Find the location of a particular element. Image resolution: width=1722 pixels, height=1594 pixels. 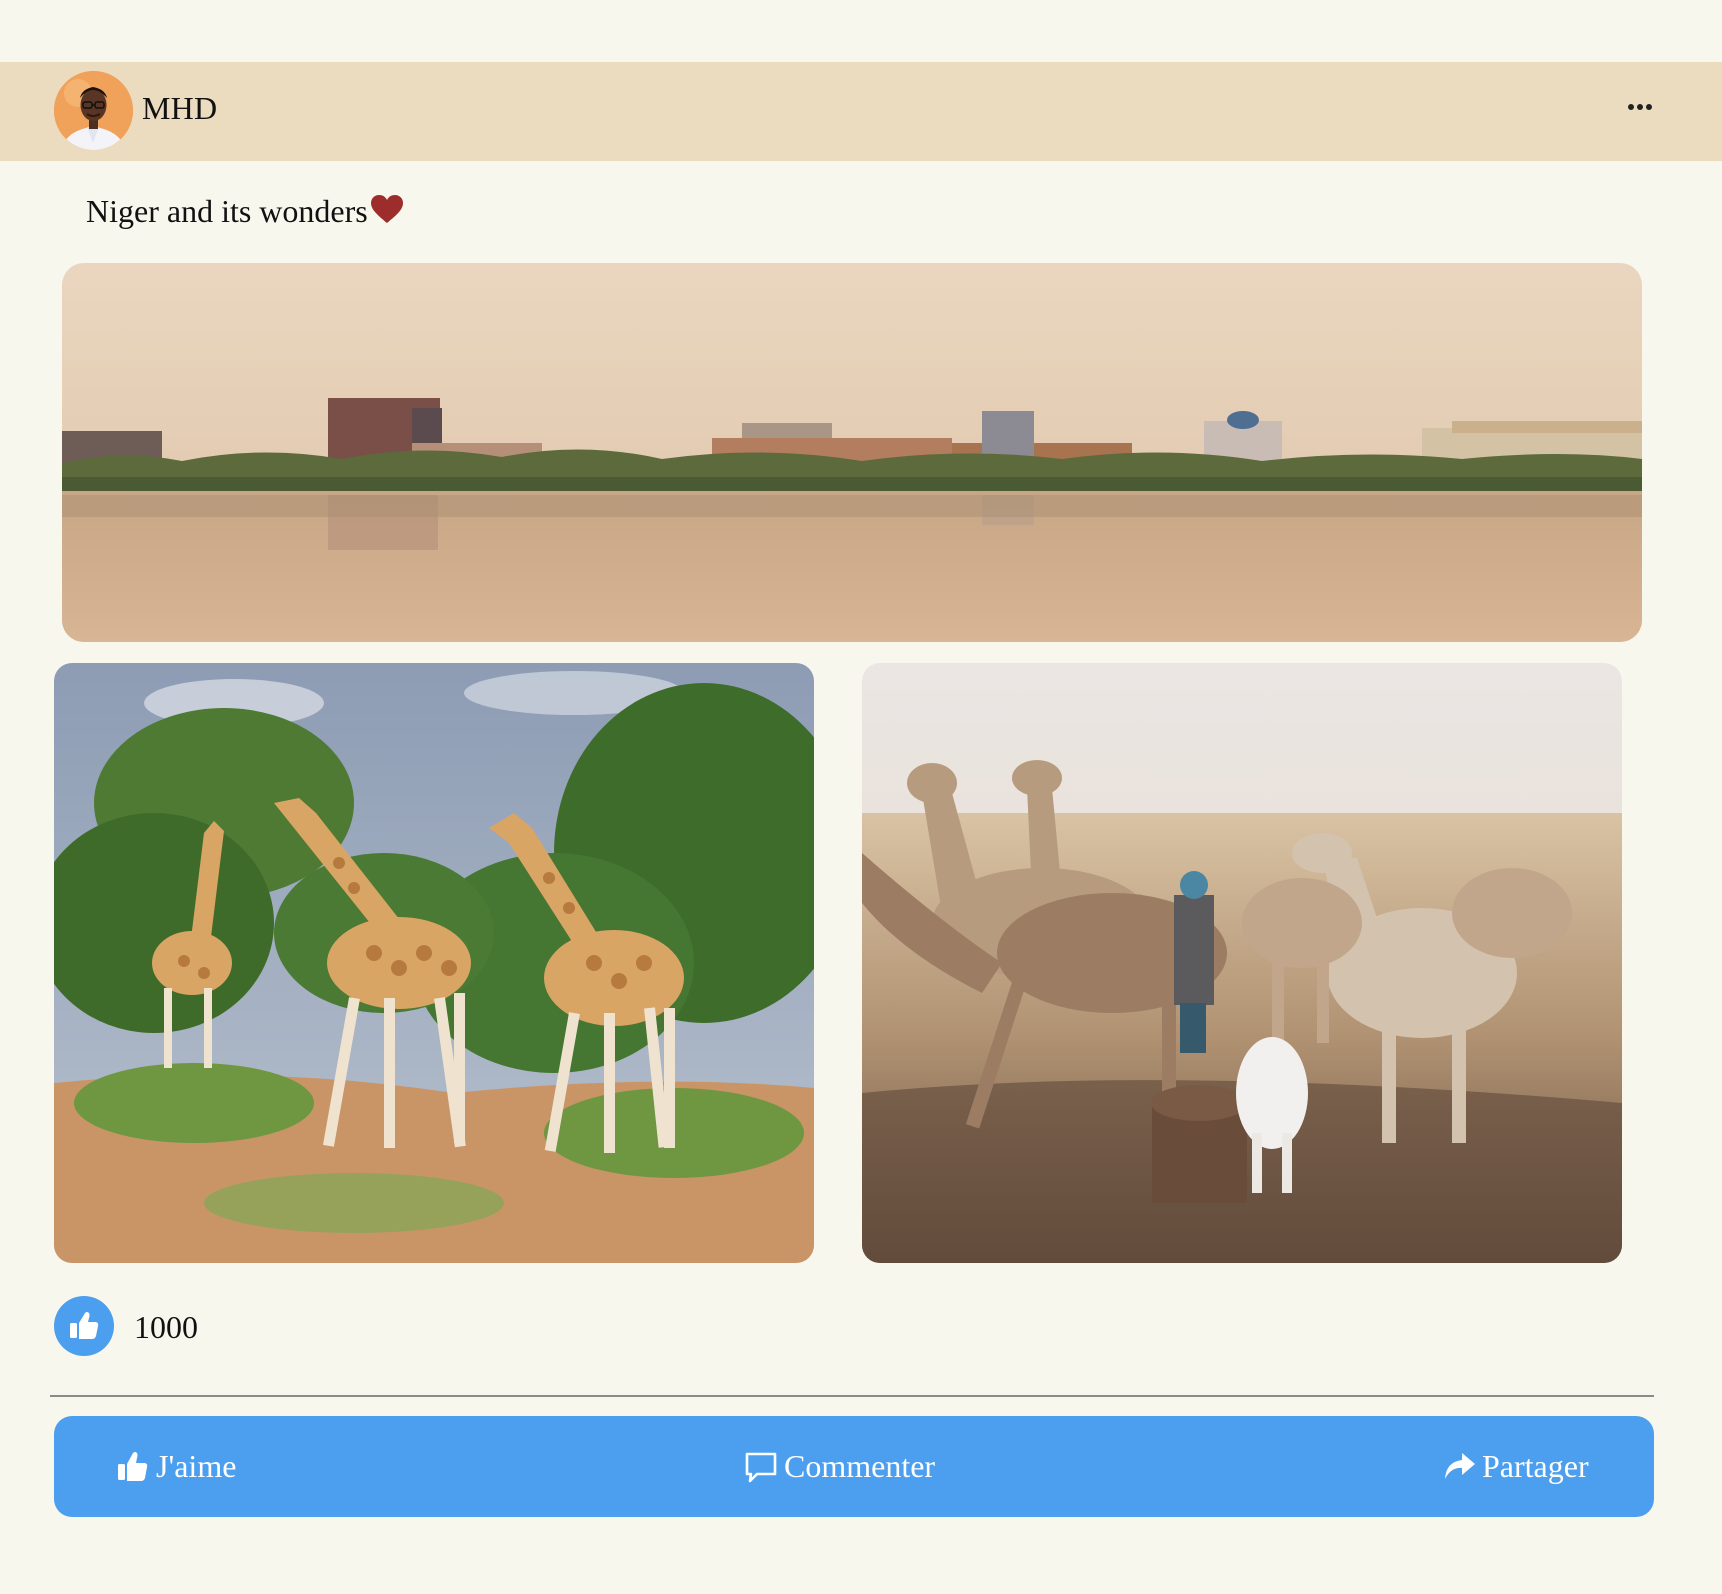

comment-button-label: Commenter is located at coordinates (860, 1466).